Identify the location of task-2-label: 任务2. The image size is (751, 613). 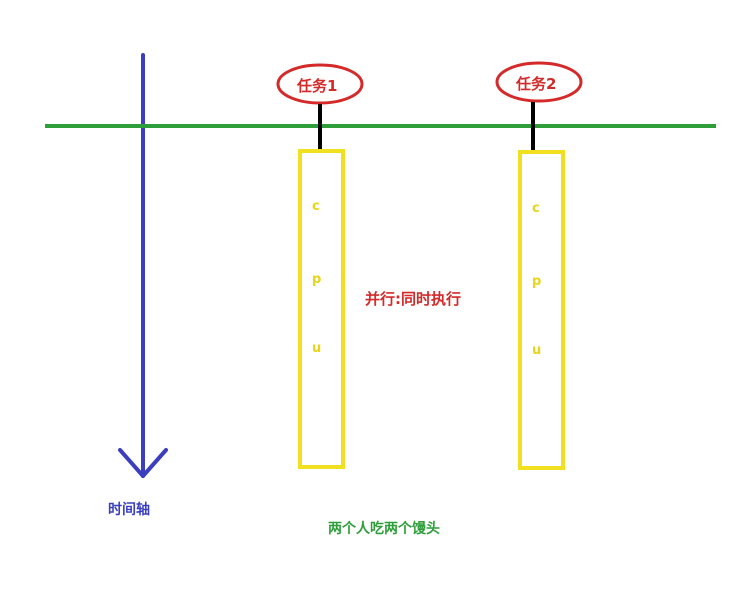
(536, 84).